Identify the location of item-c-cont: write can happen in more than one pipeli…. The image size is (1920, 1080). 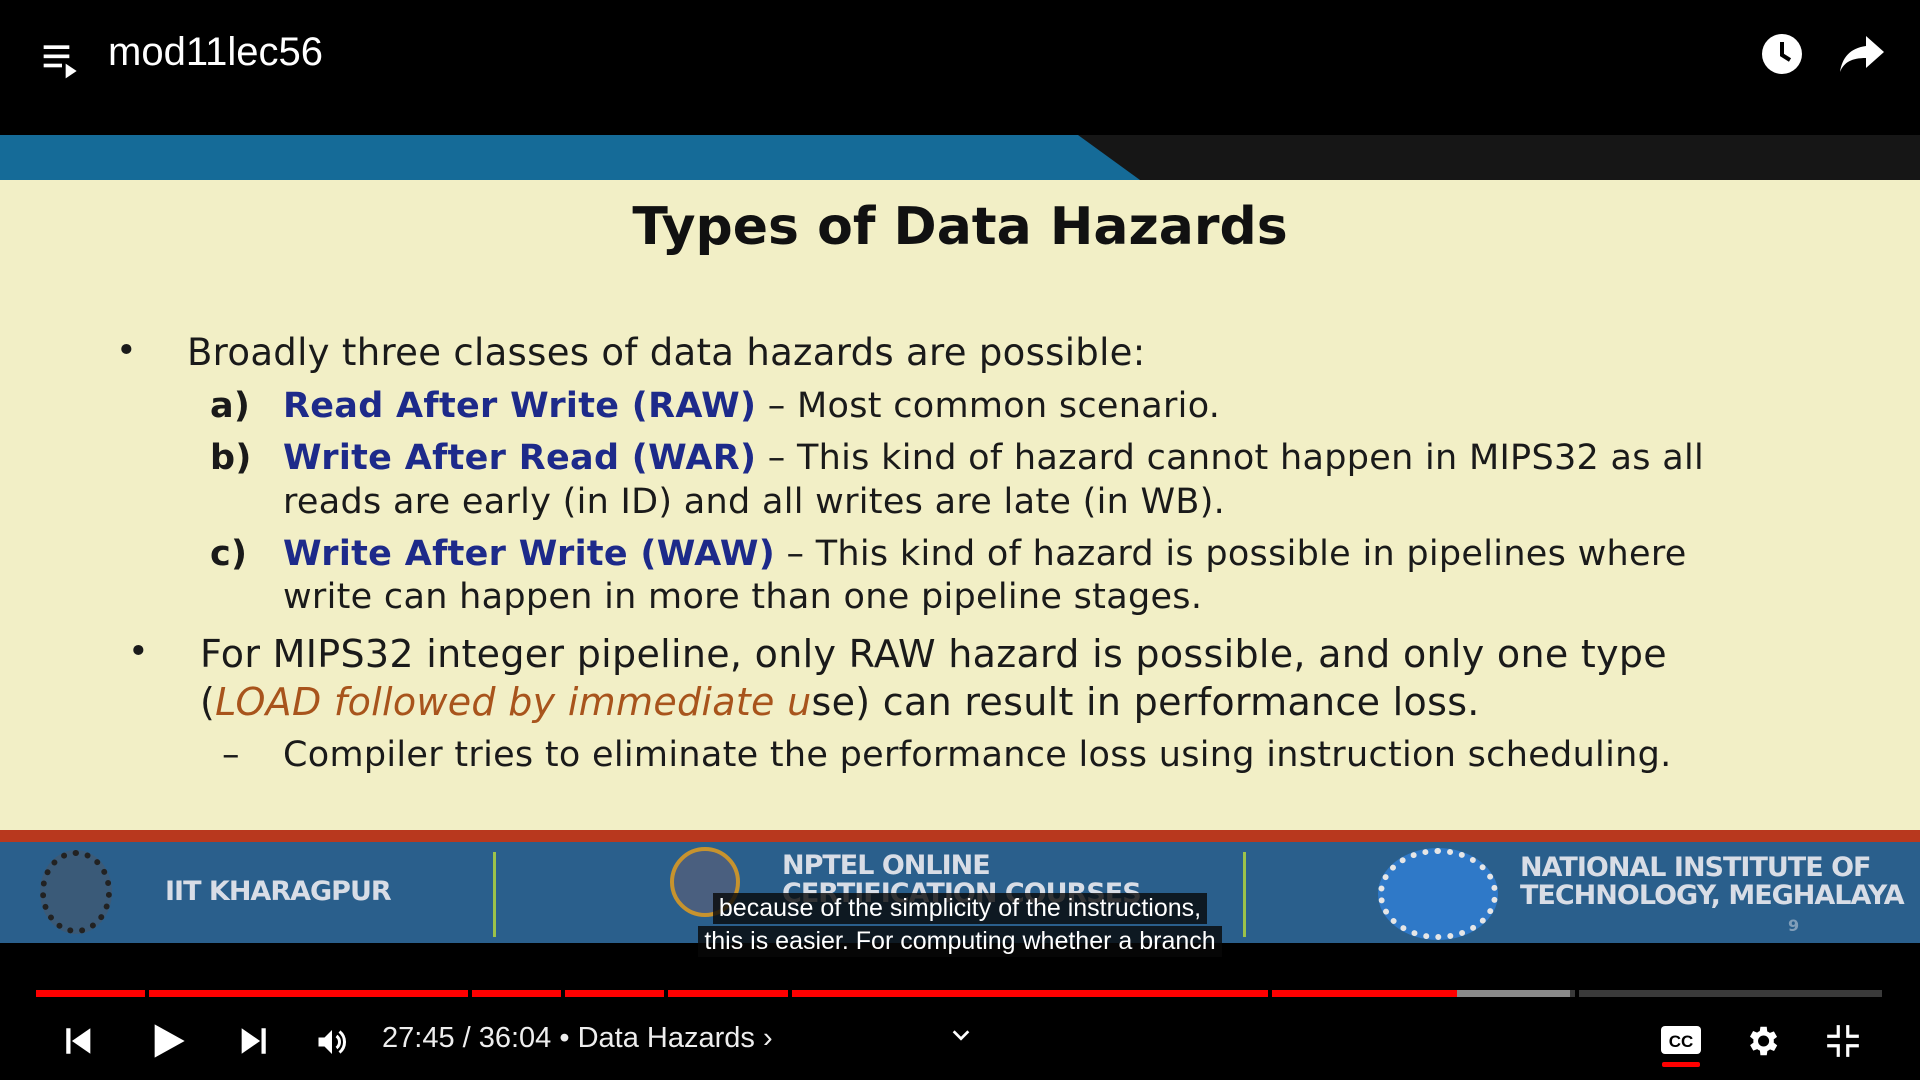
(743, 597).